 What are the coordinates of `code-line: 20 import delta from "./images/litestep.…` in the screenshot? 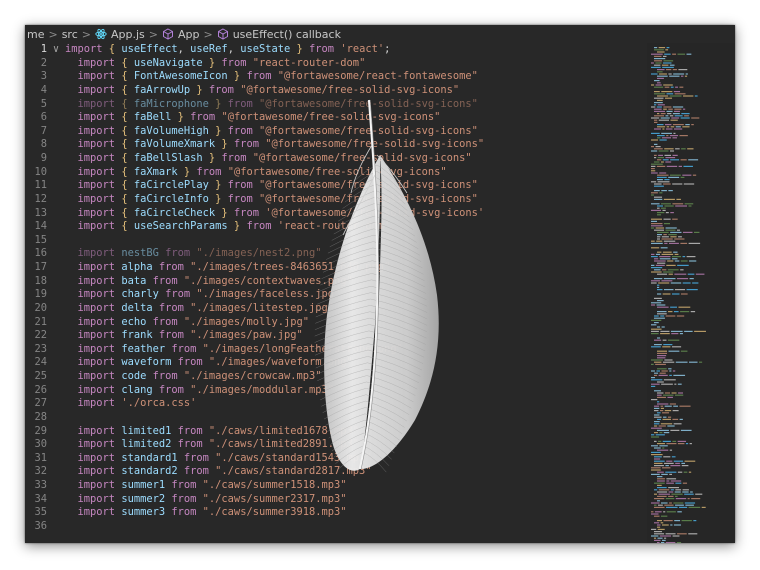 It's located at (334, 309).